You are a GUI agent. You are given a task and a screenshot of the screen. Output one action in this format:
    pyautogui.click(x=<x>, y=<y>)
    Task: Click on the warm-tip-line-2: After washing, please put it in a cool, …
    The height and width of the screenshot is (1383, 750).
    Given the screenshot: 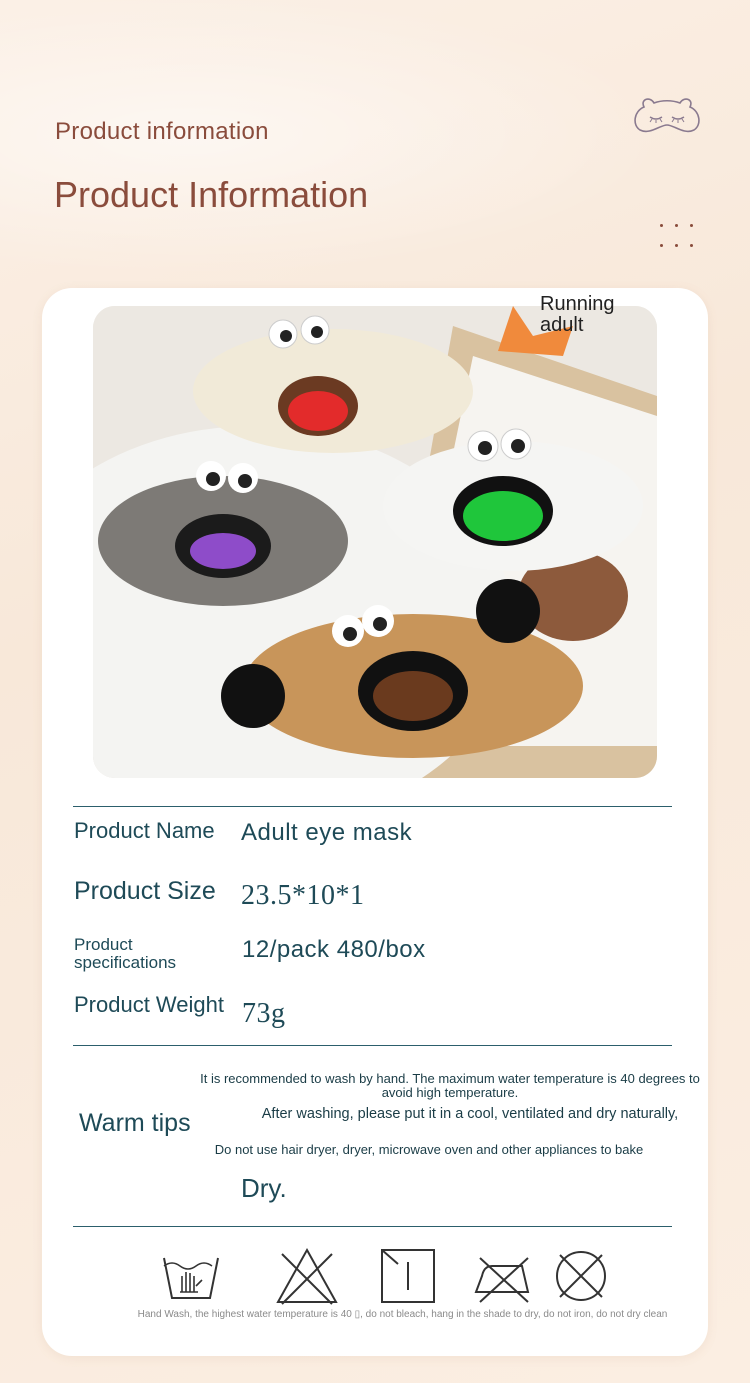 What is the action you would take?
    pyautogui.click(x=470, y=1114)
    